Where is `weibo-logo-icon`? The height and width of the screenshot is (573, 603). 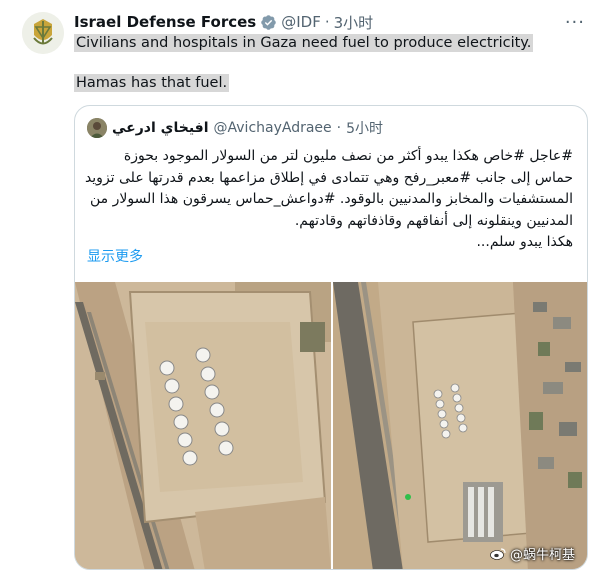
weibo-logo-icon is located at coordinates (498, 554).